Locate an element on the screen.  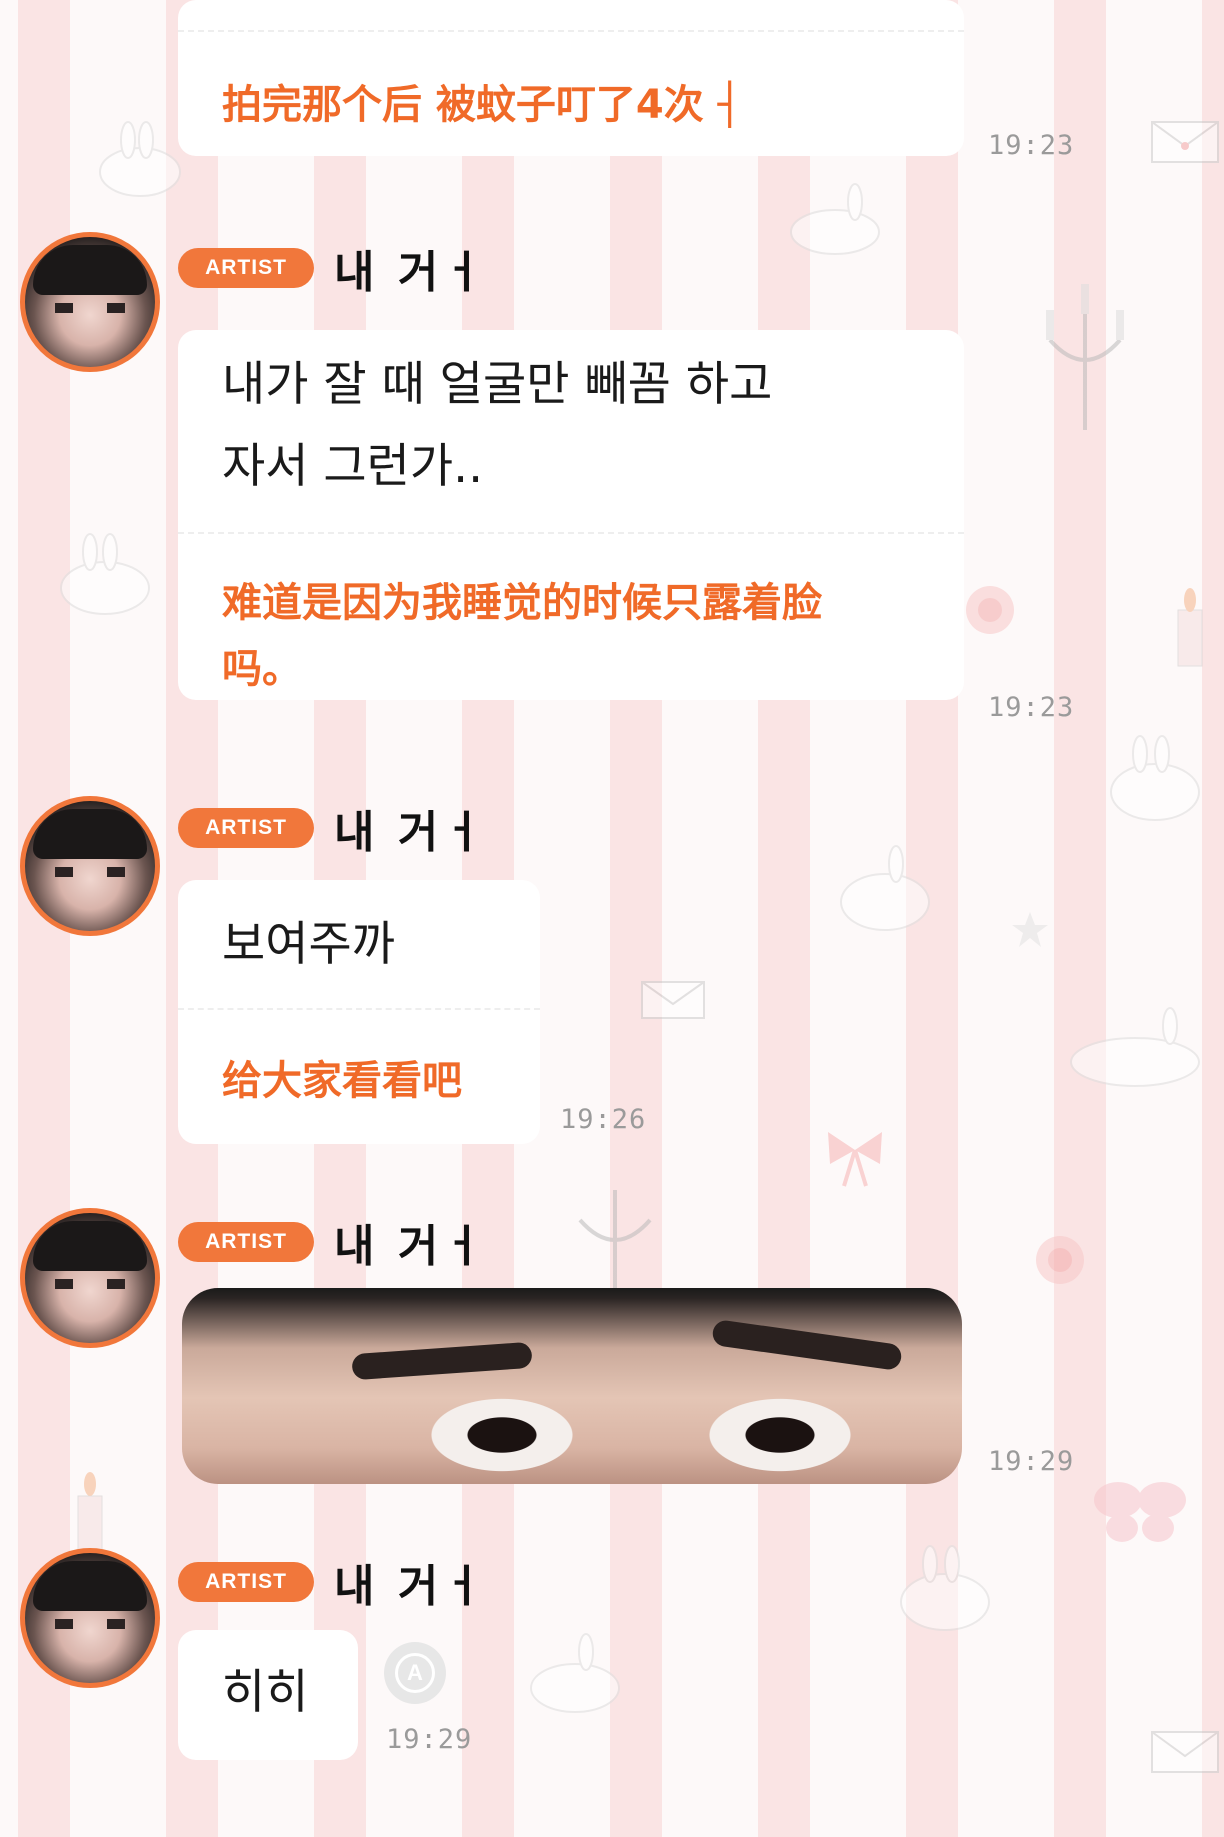
message-bubble: 히히 is located at coordinates (268, 1695).